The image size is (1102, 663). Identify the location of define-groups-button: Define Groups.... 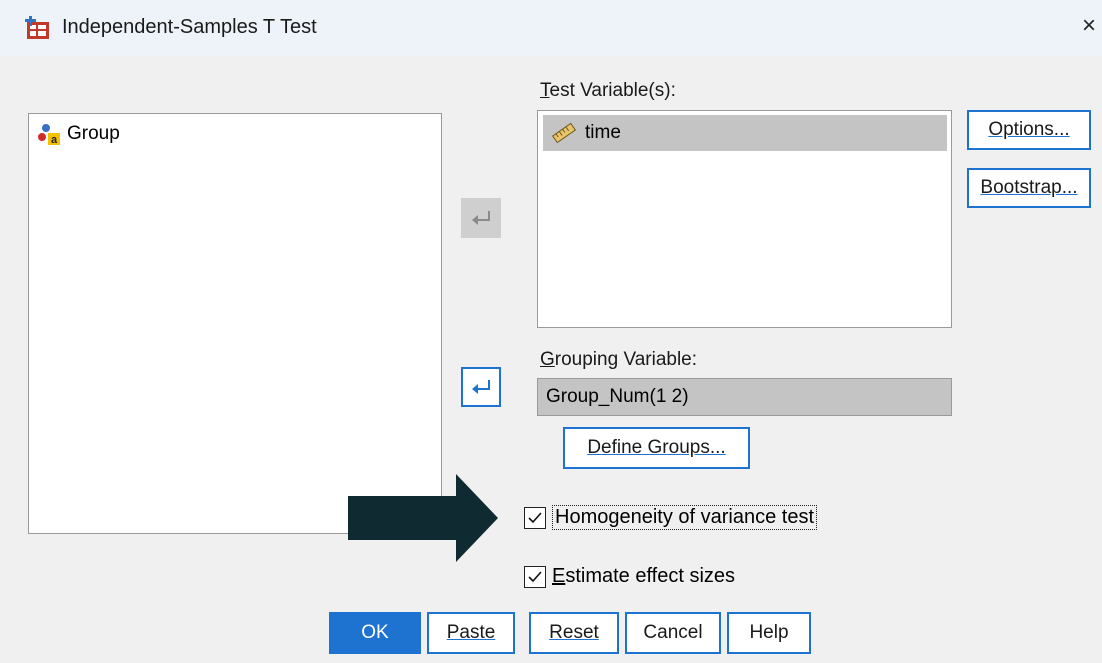
(656, 448).